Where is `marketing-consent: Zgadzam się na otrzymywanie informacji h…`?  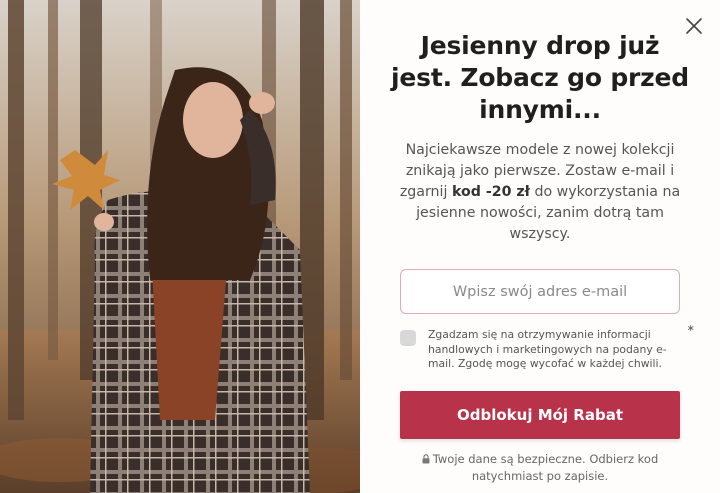 marketing-consent: Zgadzam się na otrzymywanie informacji h… is located at coordinates (548, 348).